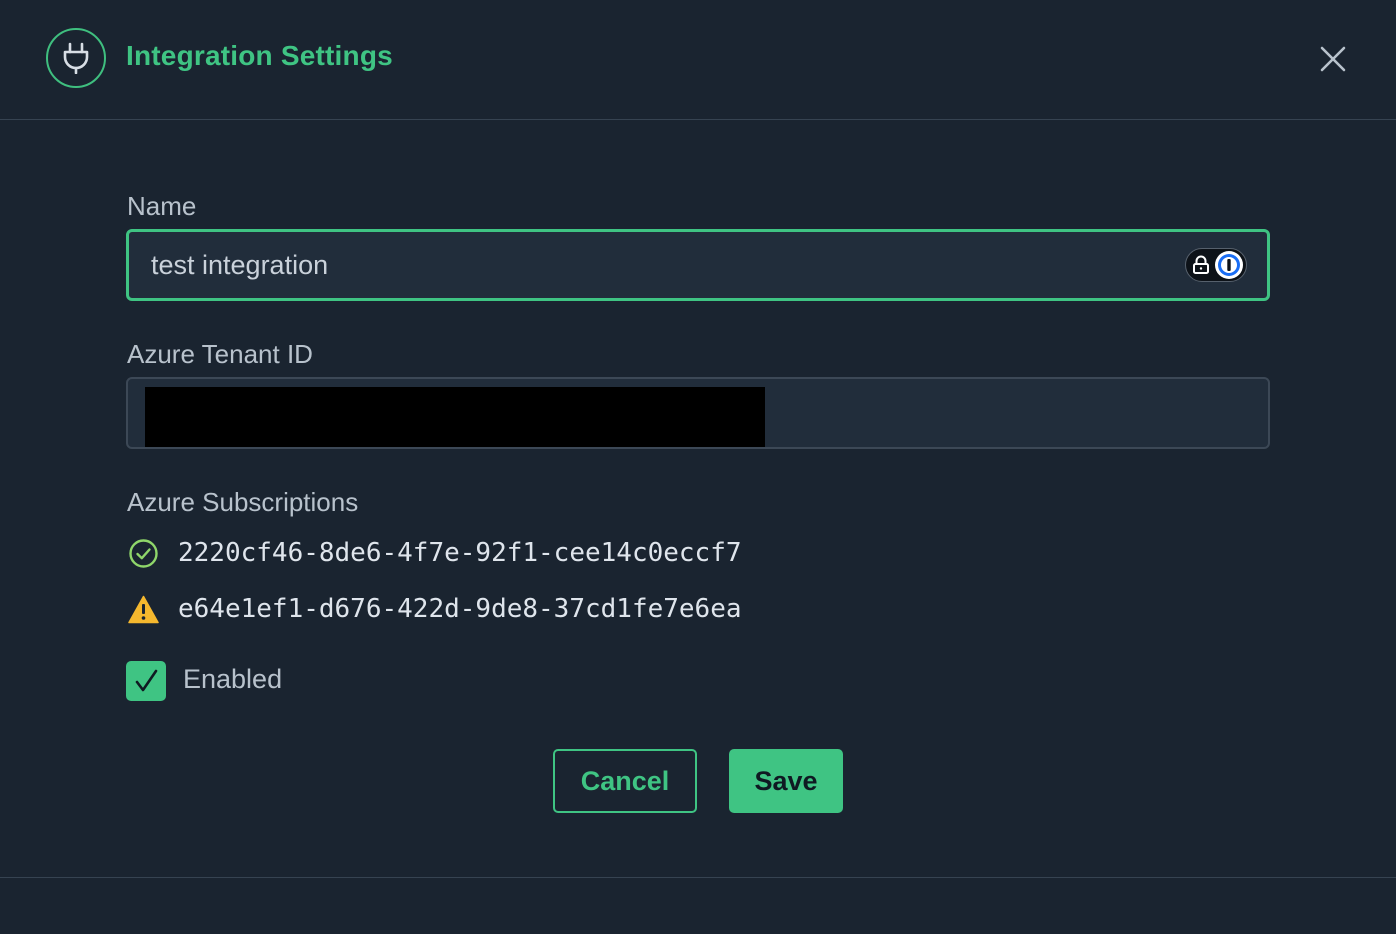 This screenshot has height=934, width=1396. I want to click on redacted-tenant-value, so click(455, 417).